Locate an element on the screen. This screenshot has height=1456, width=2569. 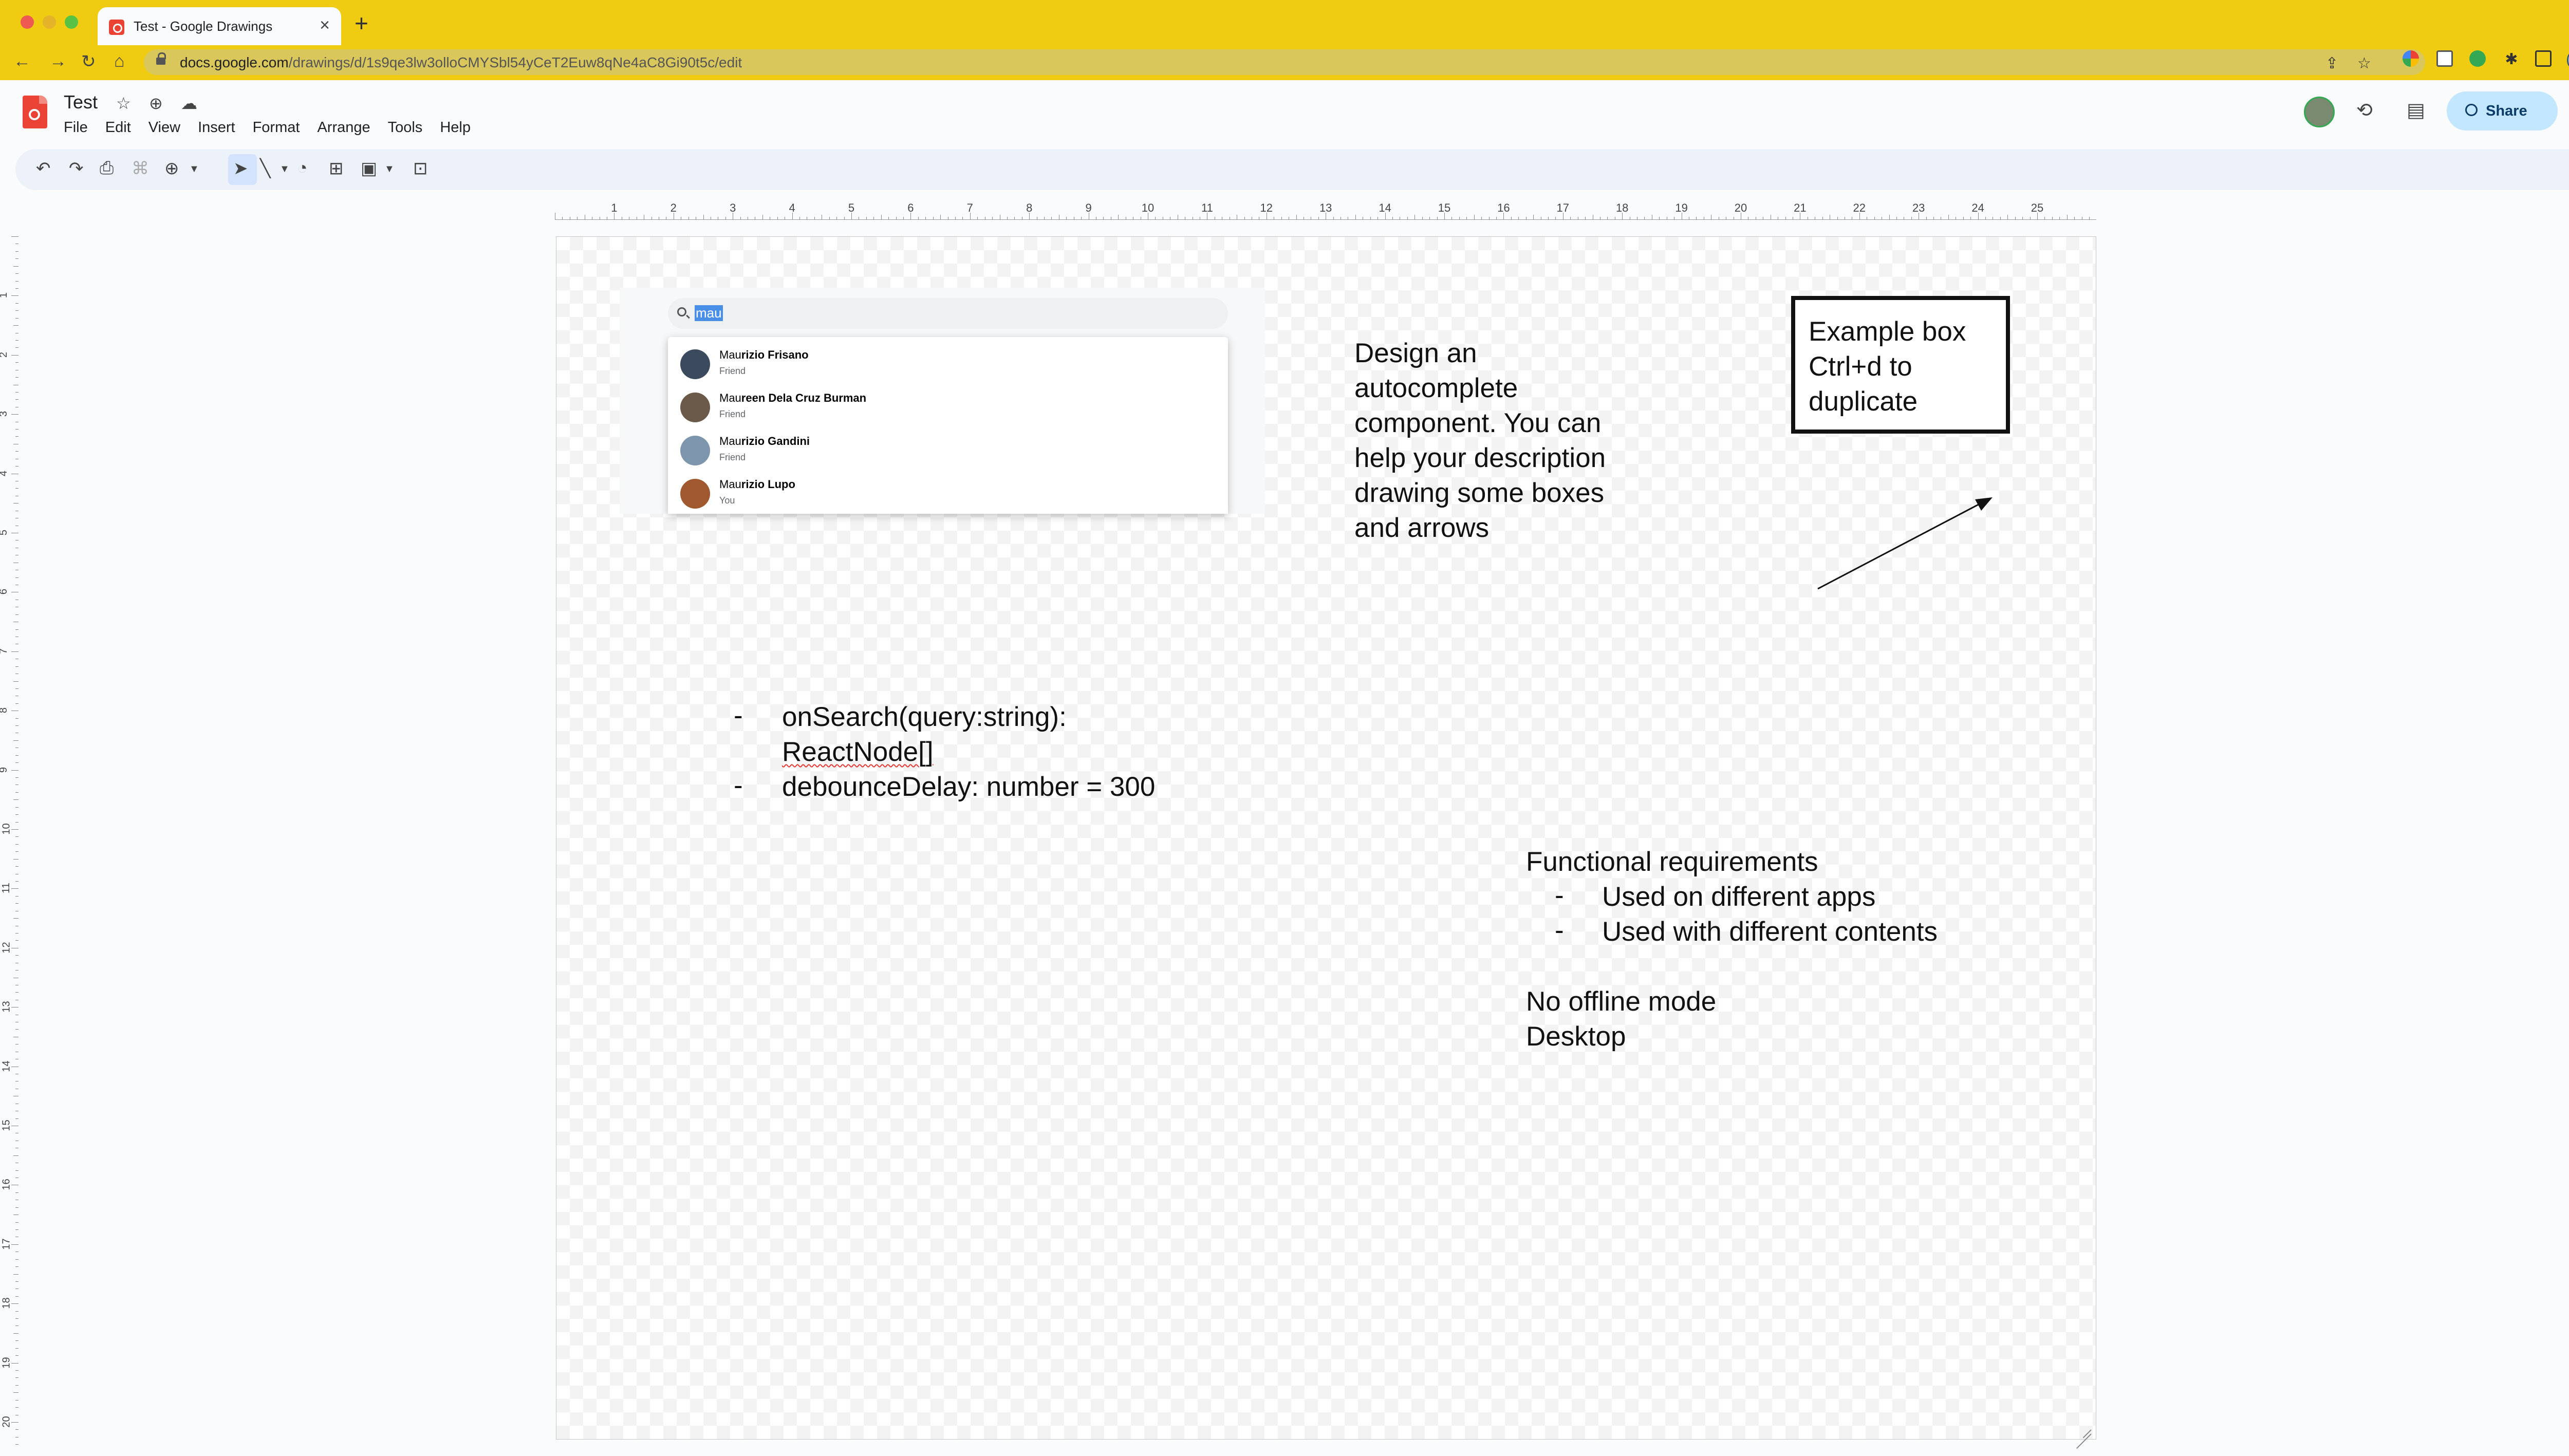
add-comment-icon: ⊡ is located at coordinates (420, 168).